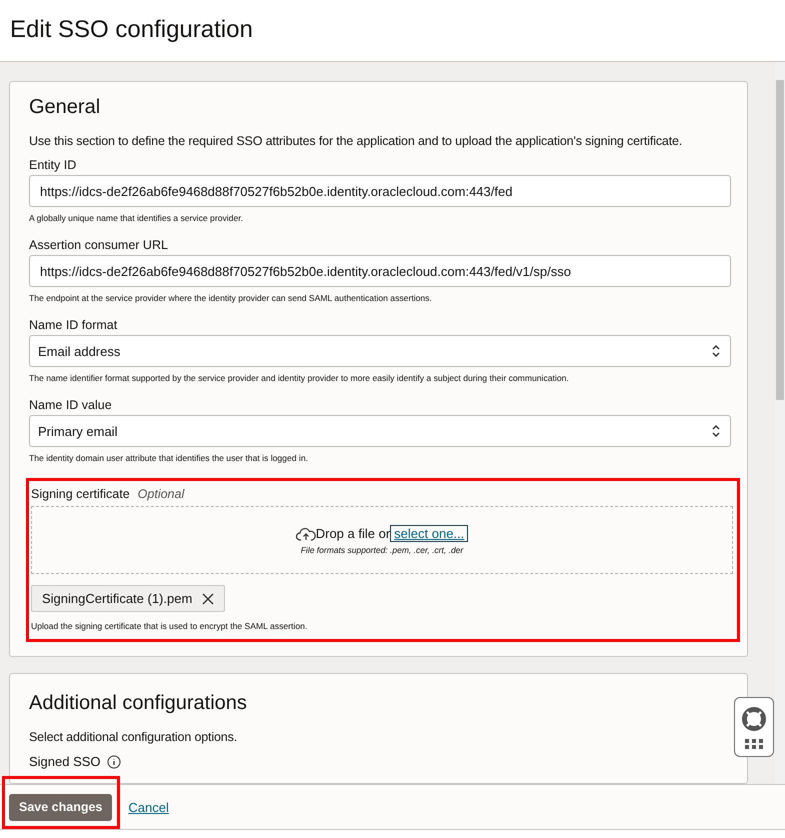 This screenshot has height=838, width=785. I want to click on input-field: https://idcs-de2f26ab6fe9468d88f70527f6b52b0e.identity.oraclecloud.com:443/fed, so click(380, 191).